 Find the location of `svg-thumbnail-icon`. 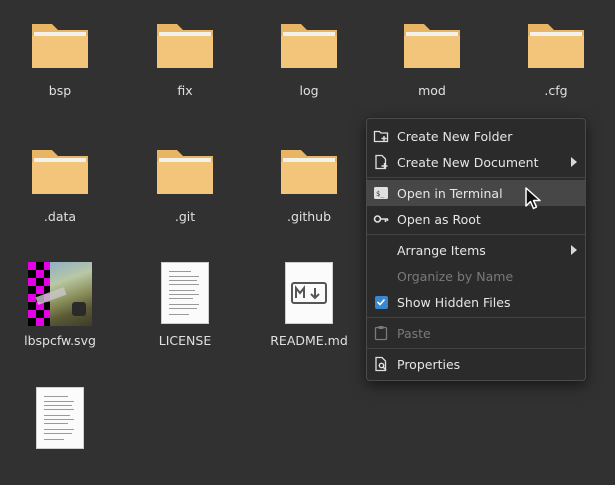

svg-thumbnail-icon is located at coordinates (60, 294).